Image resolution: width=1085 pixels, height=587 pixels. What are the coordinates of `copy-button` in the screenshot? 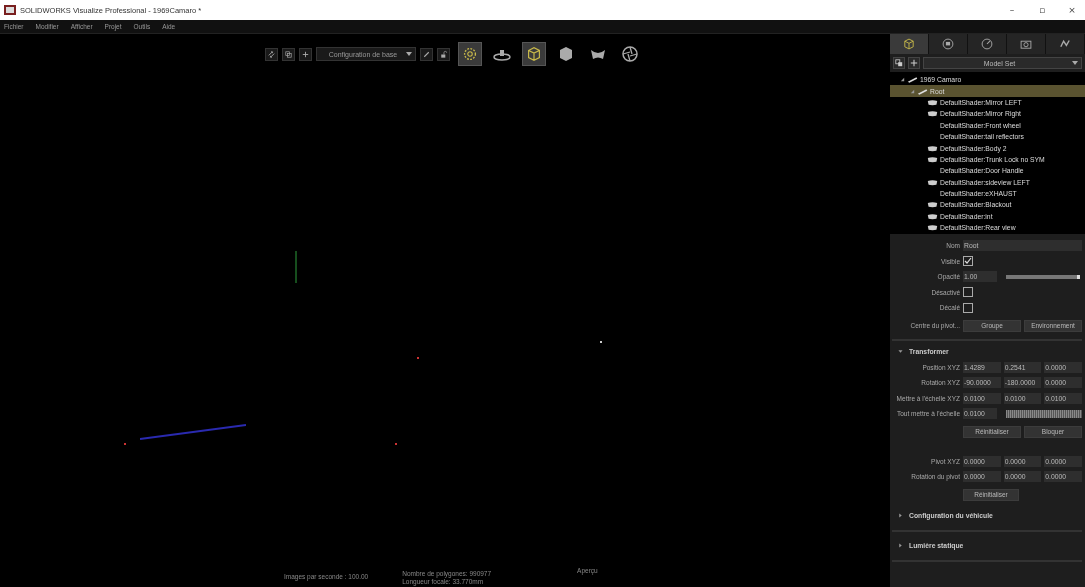 It's located at (288, 54).